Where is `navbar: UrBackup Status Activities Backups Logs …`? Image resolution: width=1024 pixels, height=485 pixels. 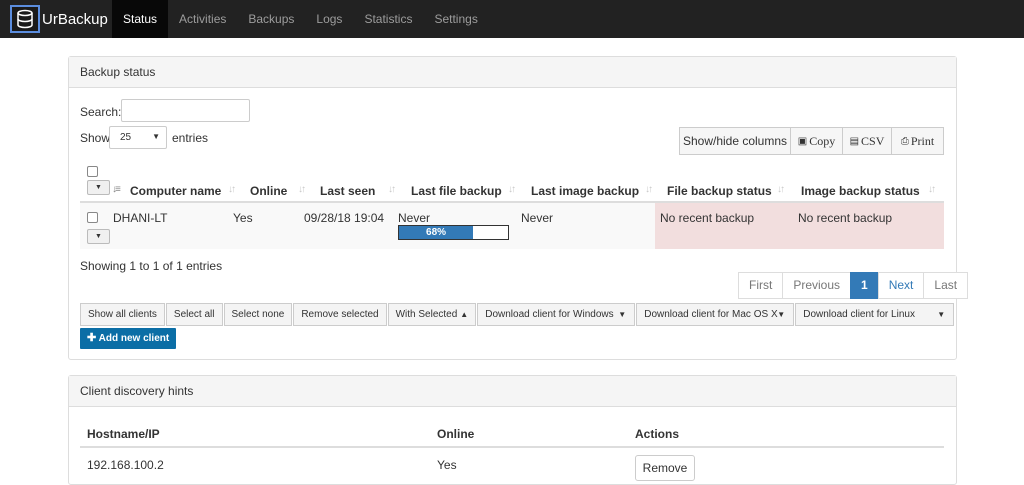 navbar: UrBackup Status Activities Backups Logs … is located at coordinates (512, 19).